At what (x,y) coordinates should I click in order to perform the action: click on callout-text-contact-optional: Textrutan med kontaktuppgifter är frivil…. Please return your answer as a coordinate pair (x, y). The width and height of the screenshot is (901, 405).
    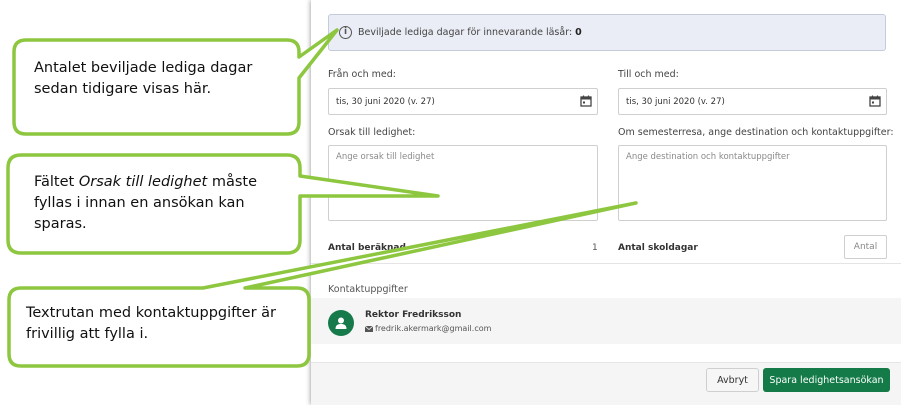
    Looking at the image, I should click on (151, 323).